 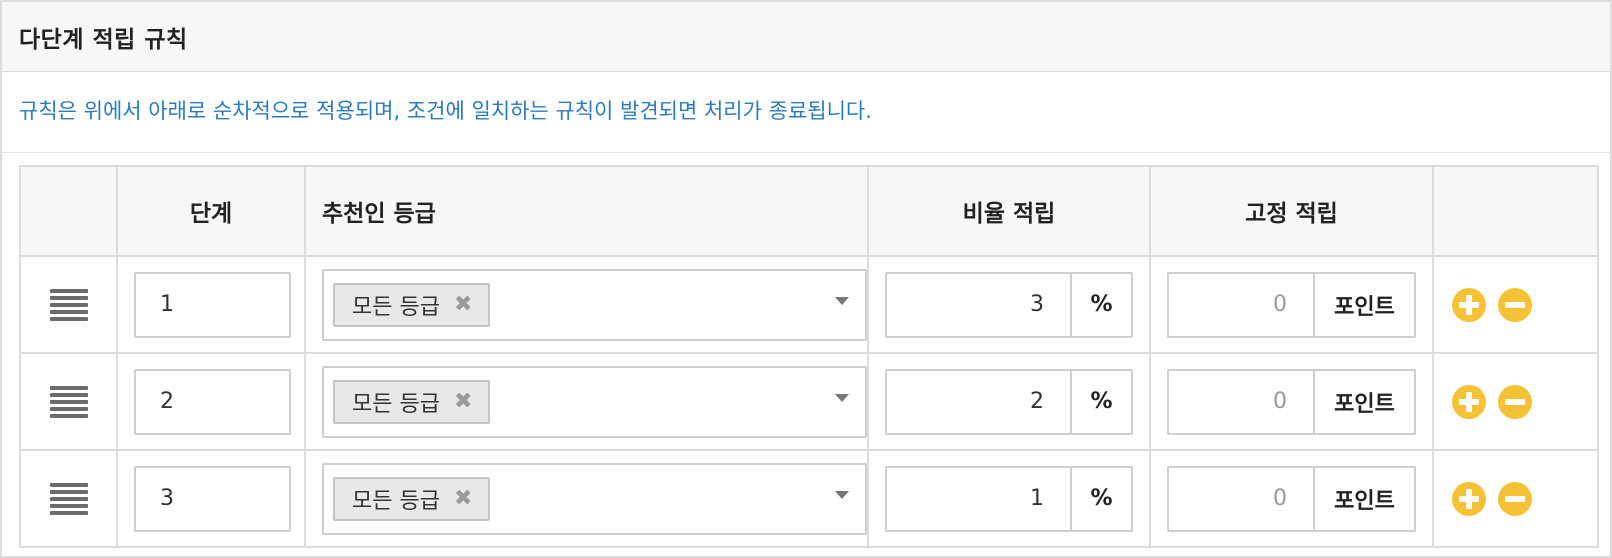 I want to click on panel-title: 다단계 적립 규칙, so click(x=103, y=39).